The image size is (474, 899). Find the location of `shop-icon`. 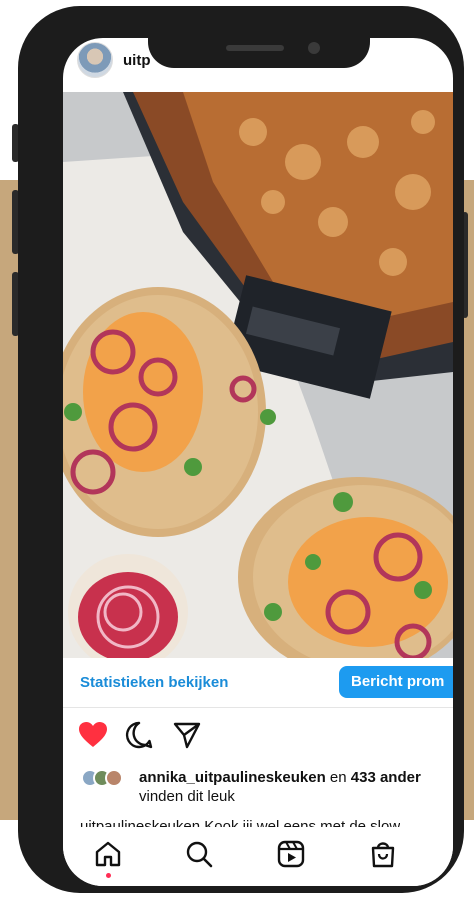

shop-icon is located at coordinates (383, 854).